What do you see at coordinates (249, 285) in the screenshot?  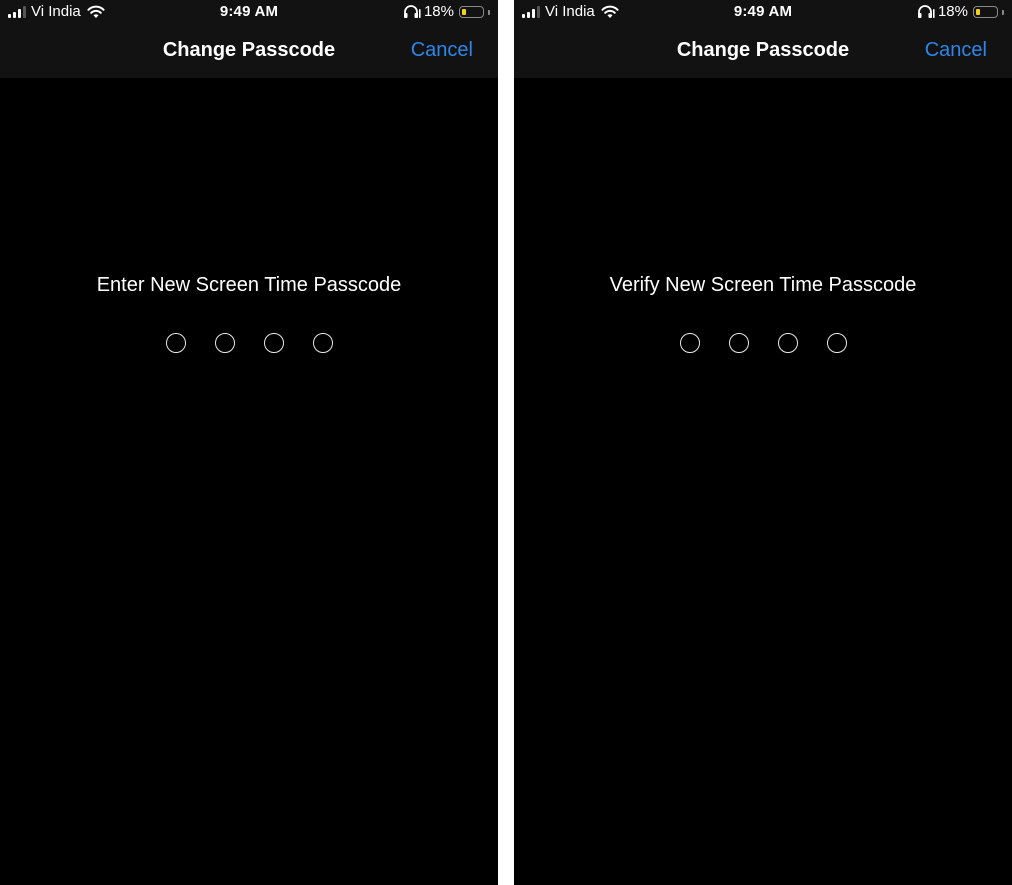 I see `passcode-prompt: Enter New Screen Time Passcode` at bounding box center [249, 285].